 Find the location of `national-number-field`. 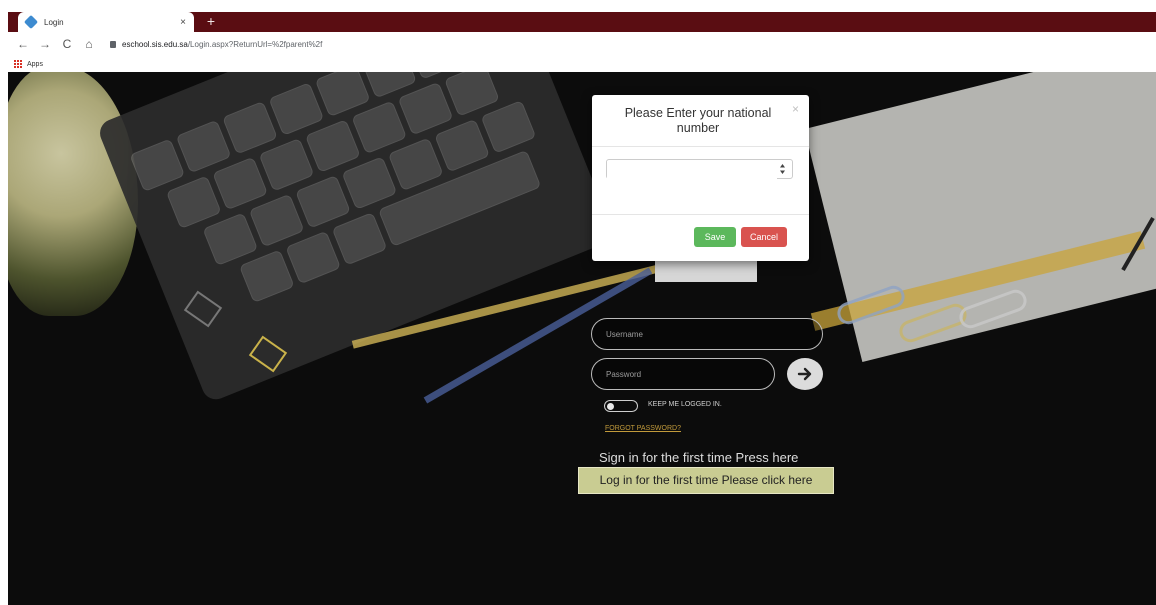

national-number-field is located at coordinates (699, 169).